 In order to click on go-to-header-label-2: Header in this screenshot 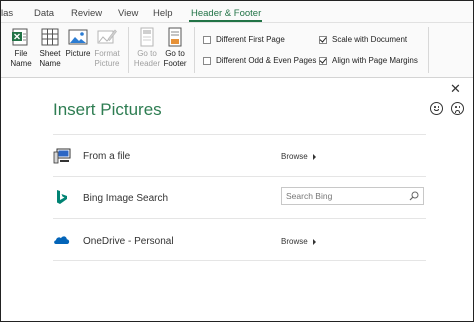, I will do `click(147, 63)`.